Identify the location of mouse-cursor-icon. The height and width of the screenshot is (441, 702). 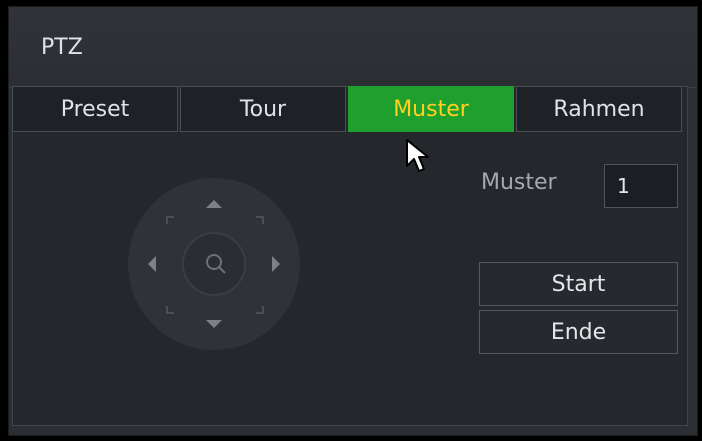
(417, 155).